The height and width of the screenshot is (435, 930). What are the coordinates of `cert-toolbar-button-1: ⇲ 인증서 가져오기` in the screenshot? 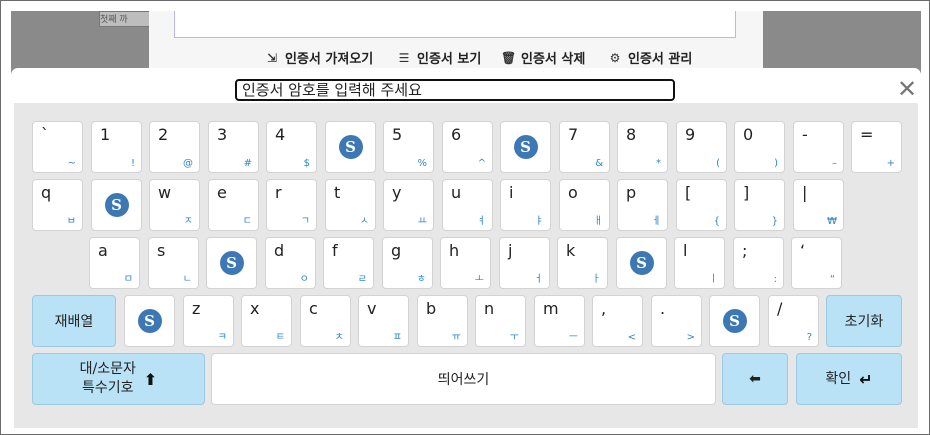 It's located at (319, 58).